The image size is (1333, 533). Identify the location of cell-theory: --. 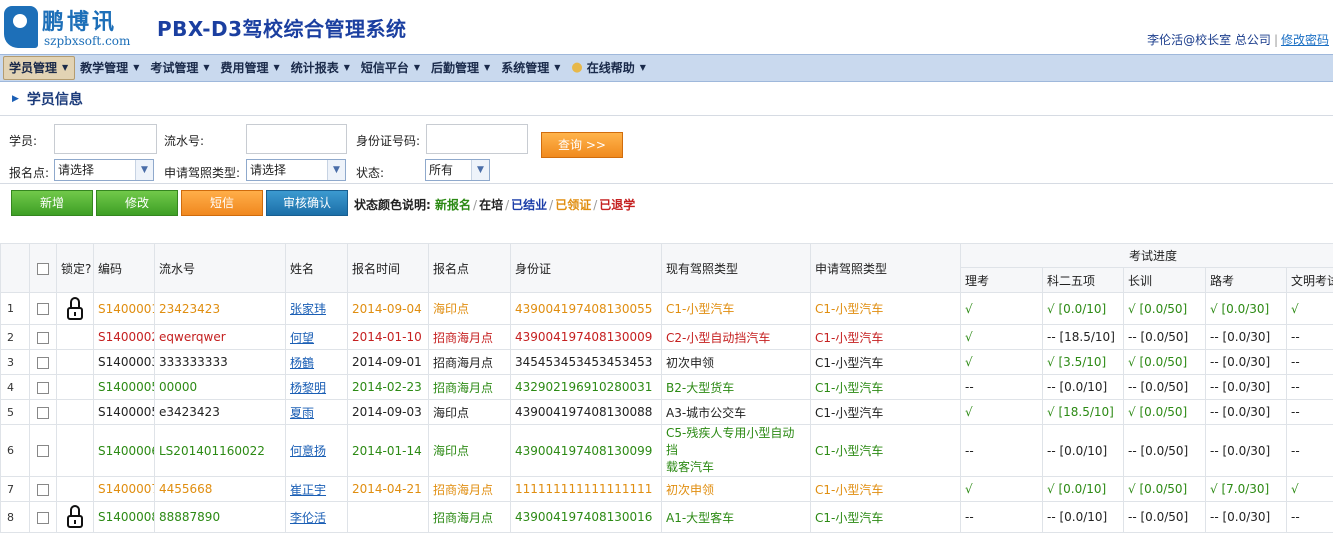
(1002, 387).